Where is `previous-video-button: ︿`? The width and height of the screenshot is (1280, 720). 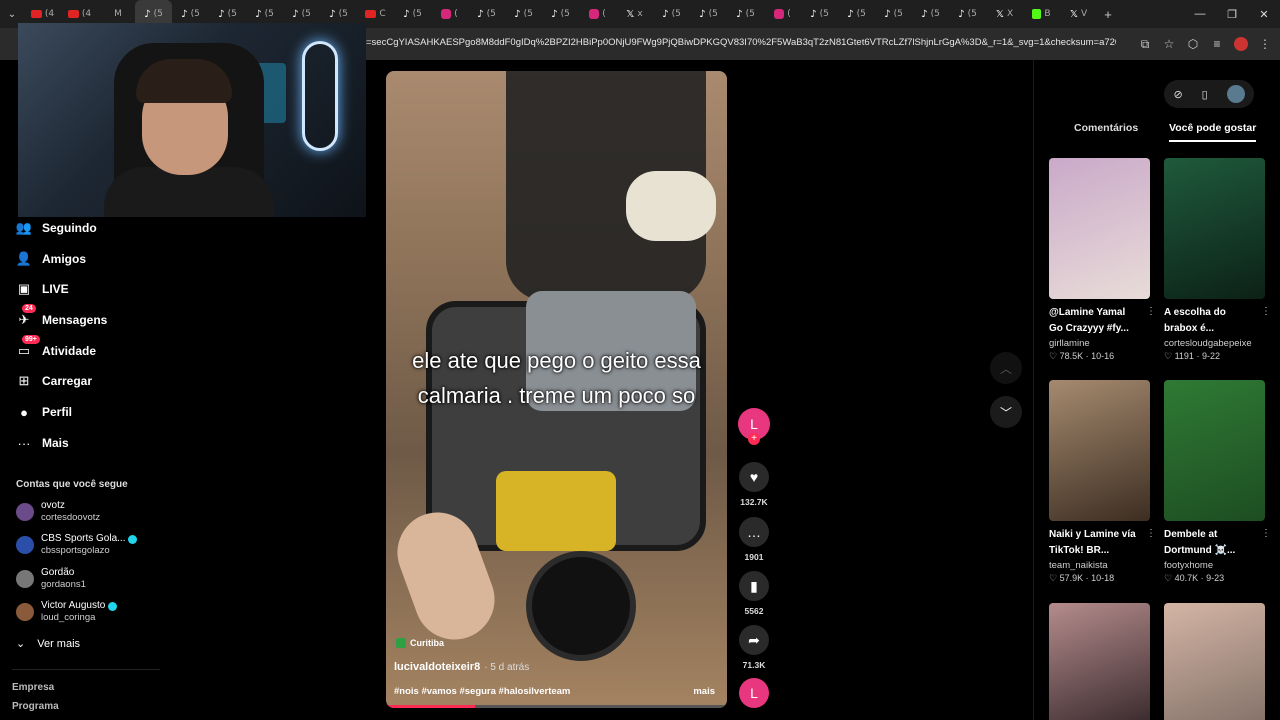
previous-video-button: ︿ is located at coordinates (1006, 368).